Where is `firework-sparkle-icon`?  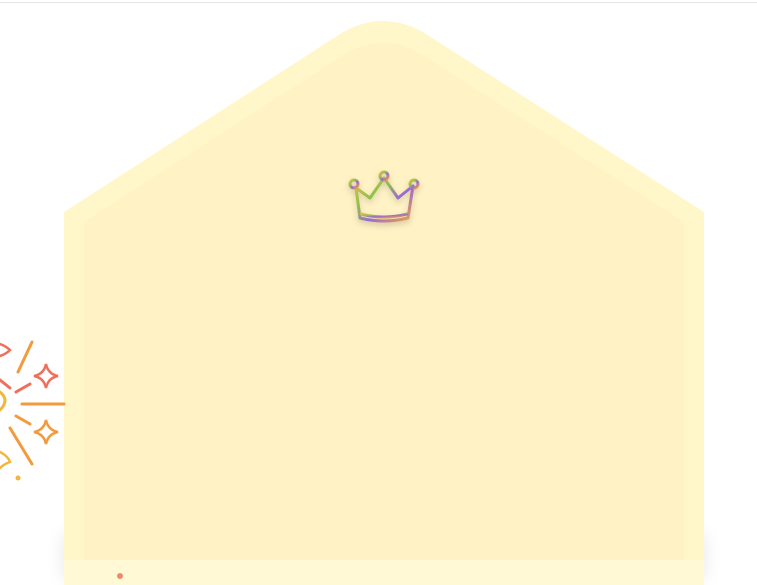 firework-sparkle-icon is located at coordinates (33, 410).